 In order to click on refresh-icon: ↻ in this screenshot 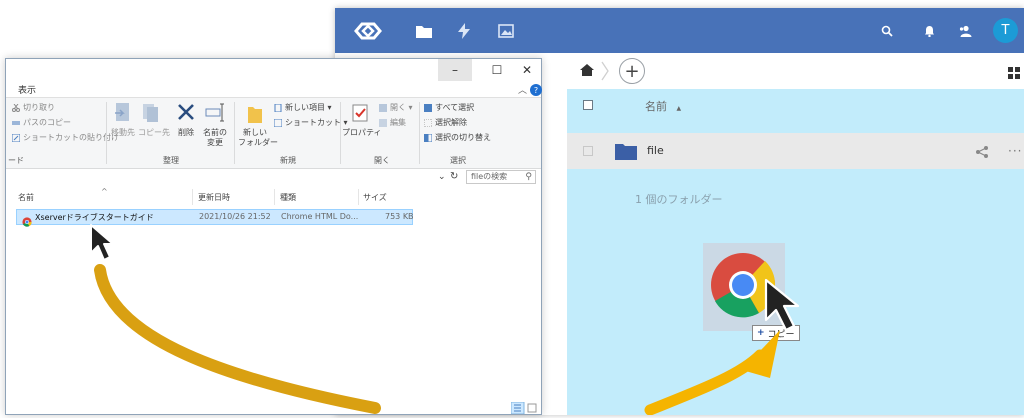, I will do `click(454, 176)`.